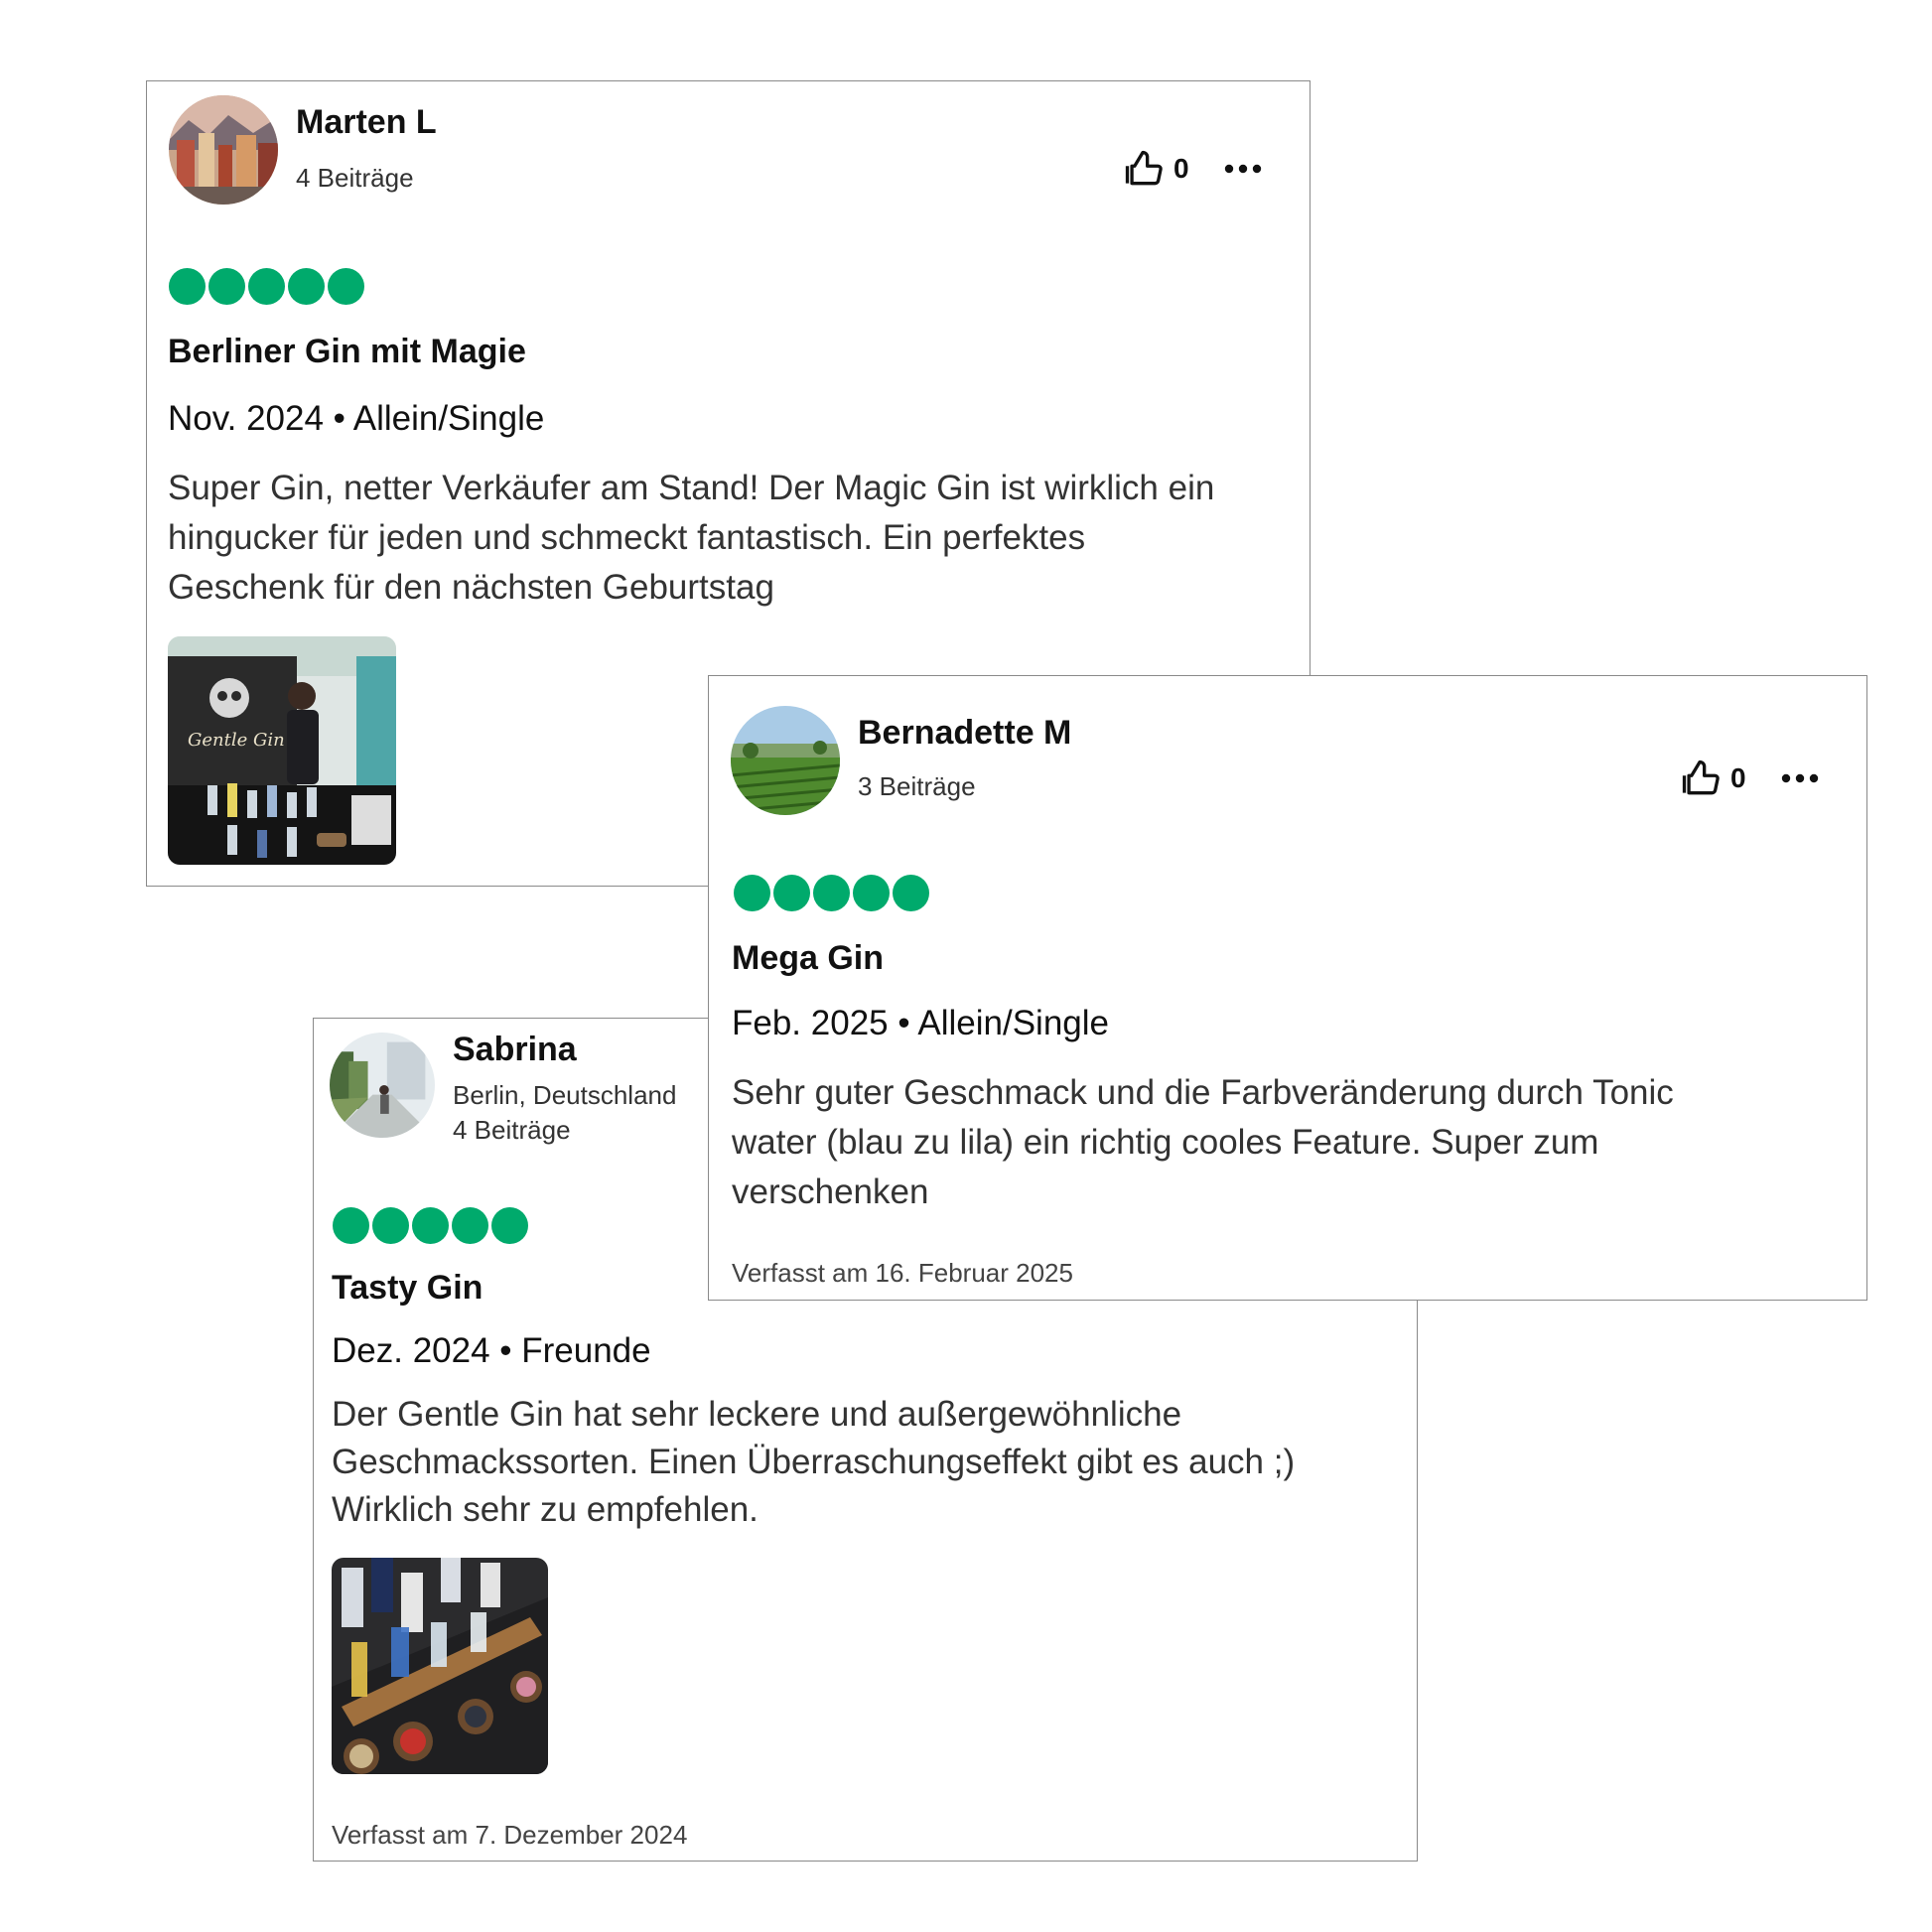 This screenshot has width=1932, height=1932. Describe the element at coordinates (902, 1273) in the screenshot. I see `written-date: Verfasst am 16. Februar 2025` at that location.